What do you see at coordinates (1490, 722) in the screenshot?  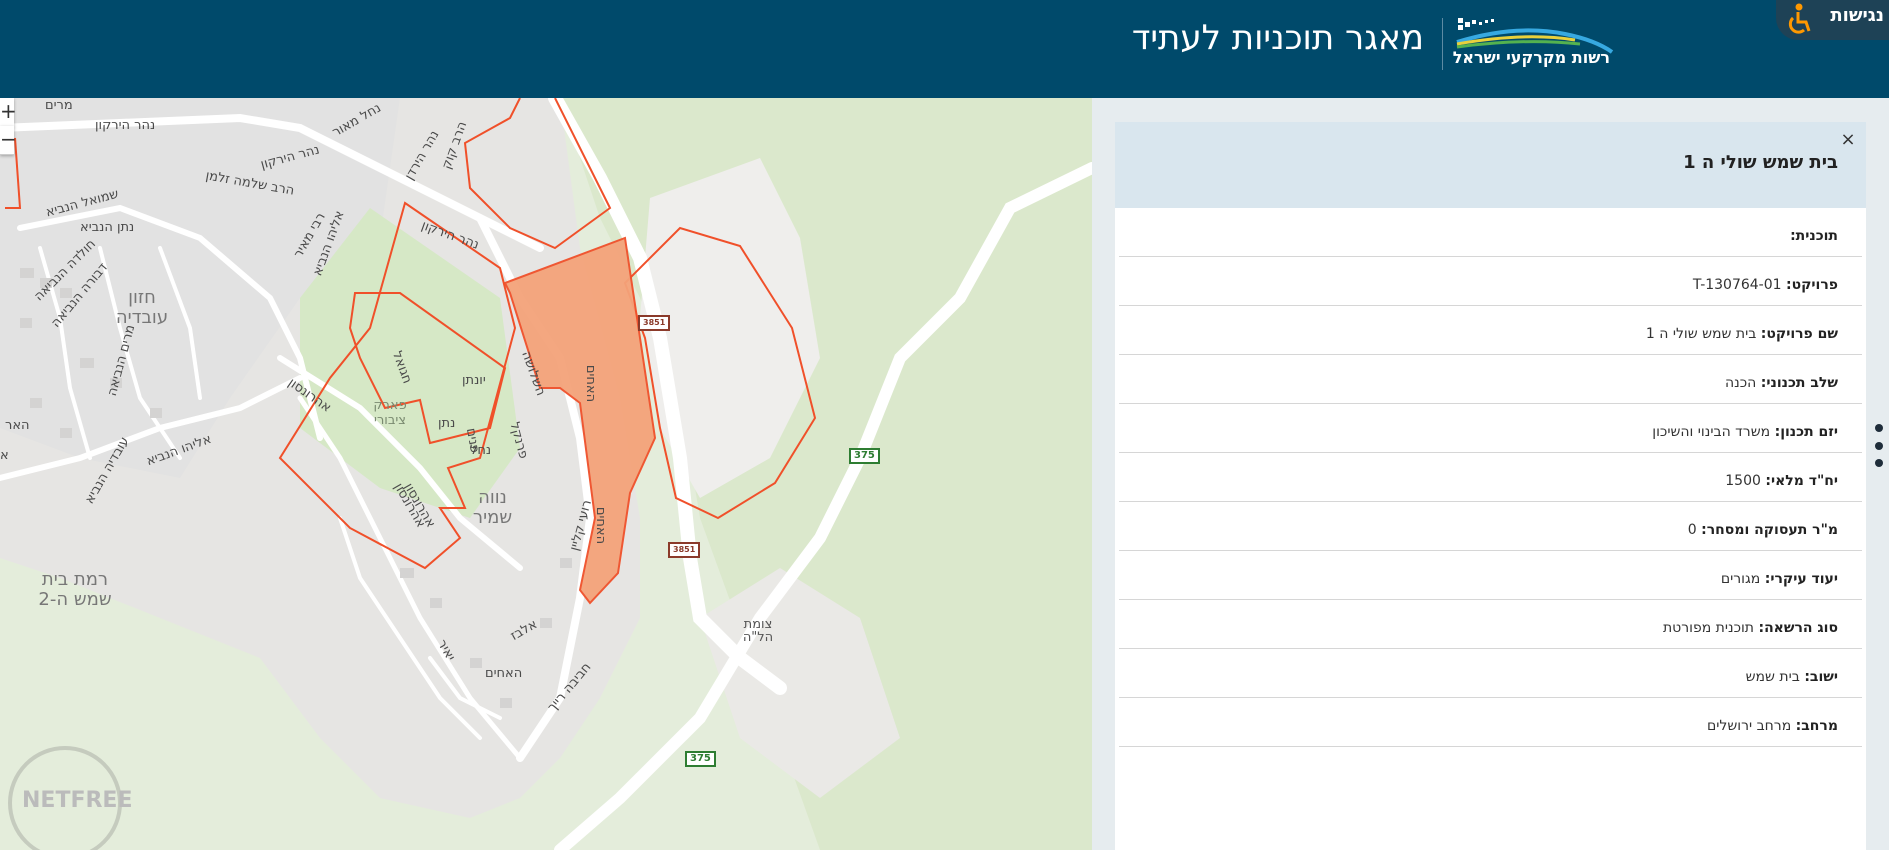 I see `info-row-district: מרחב: מרחב ירושלים` at bounding box center [1490, 722].